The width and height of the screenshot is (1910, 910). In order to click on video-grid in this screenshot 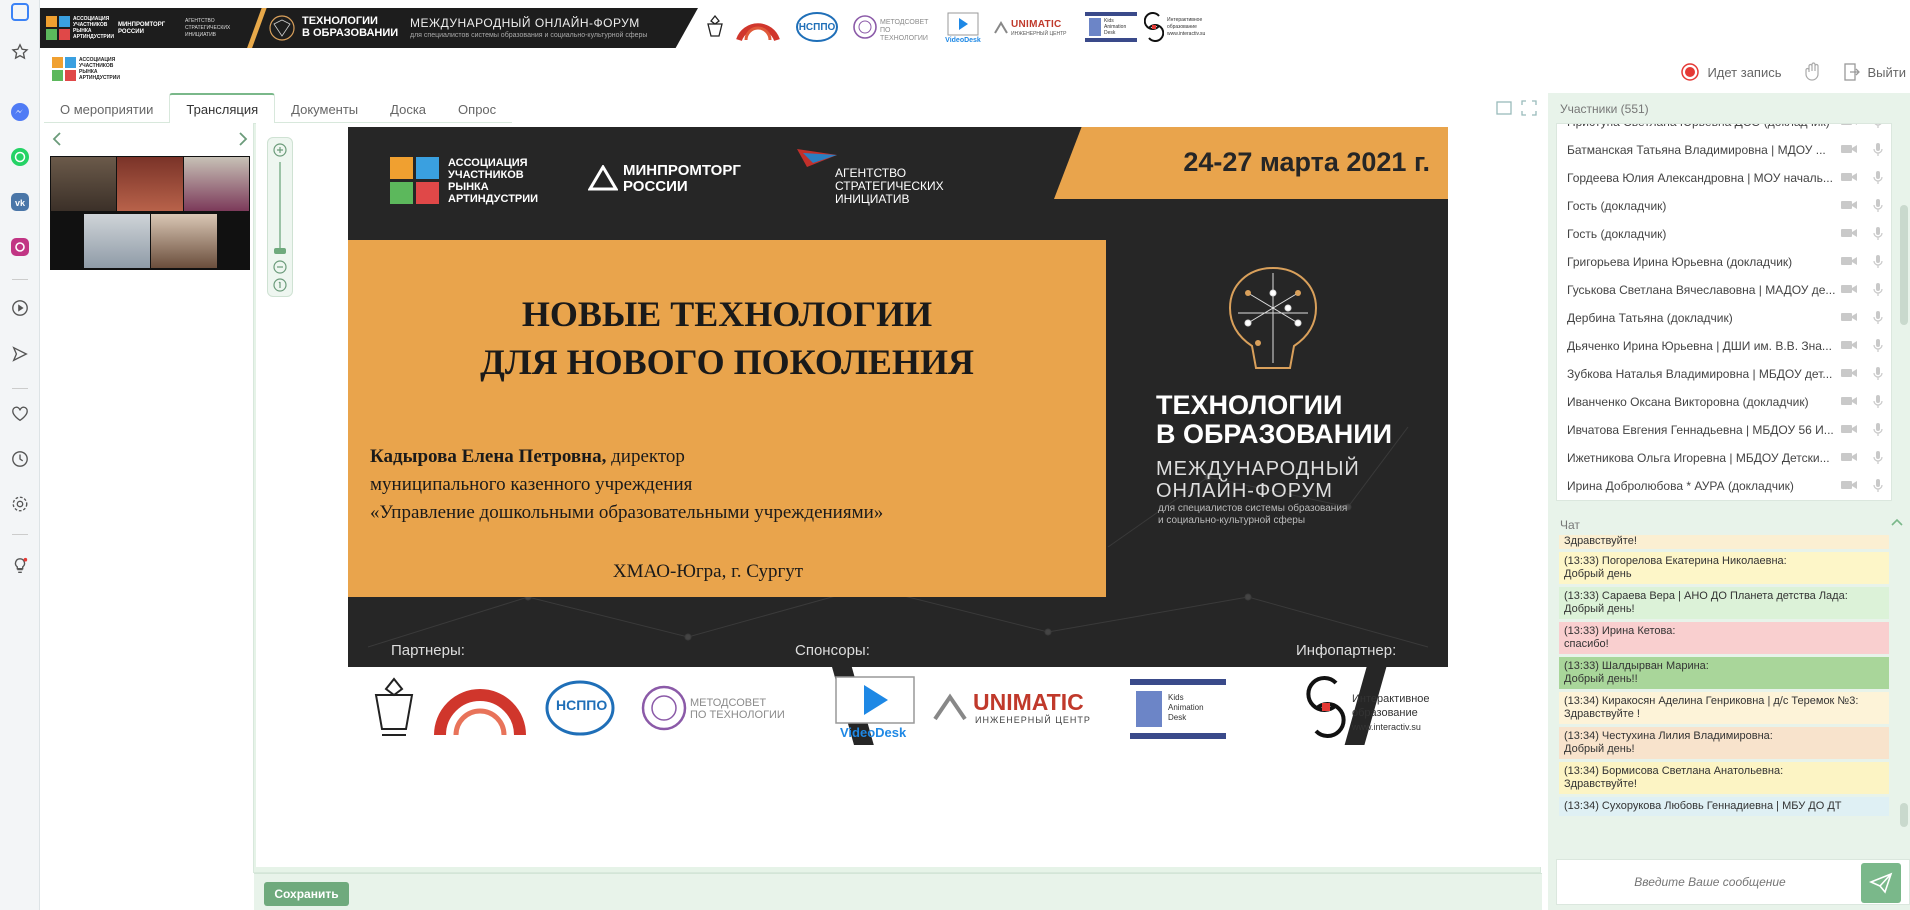, I will do `click(150, 213)`.